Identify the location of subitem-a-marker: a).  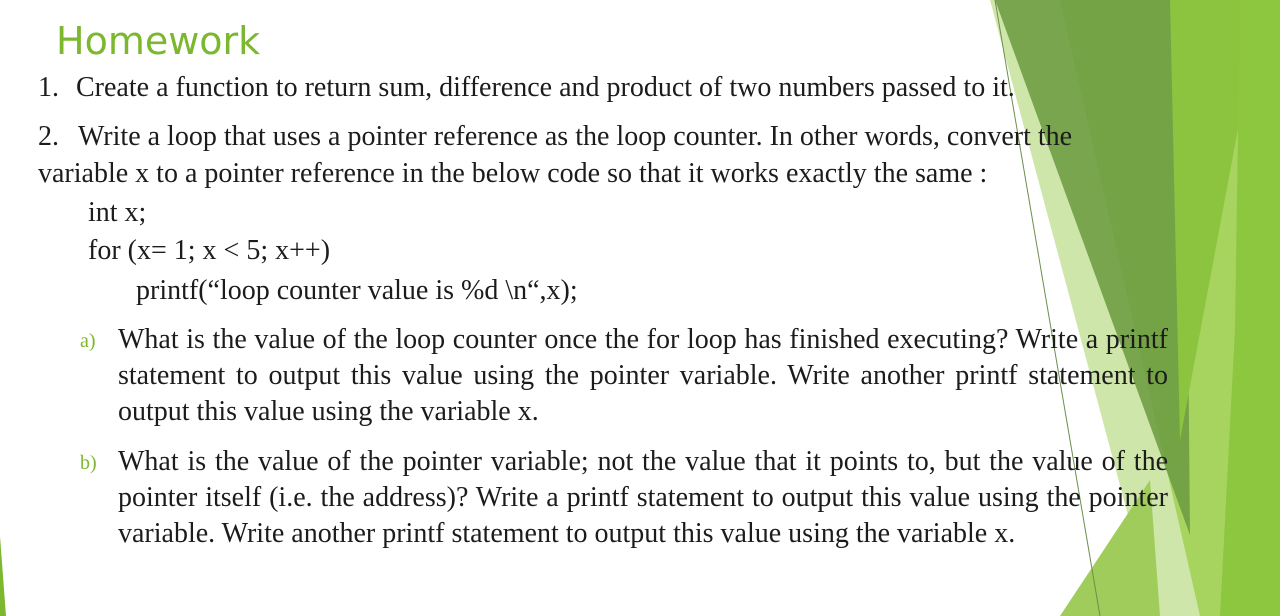
(88, 341).